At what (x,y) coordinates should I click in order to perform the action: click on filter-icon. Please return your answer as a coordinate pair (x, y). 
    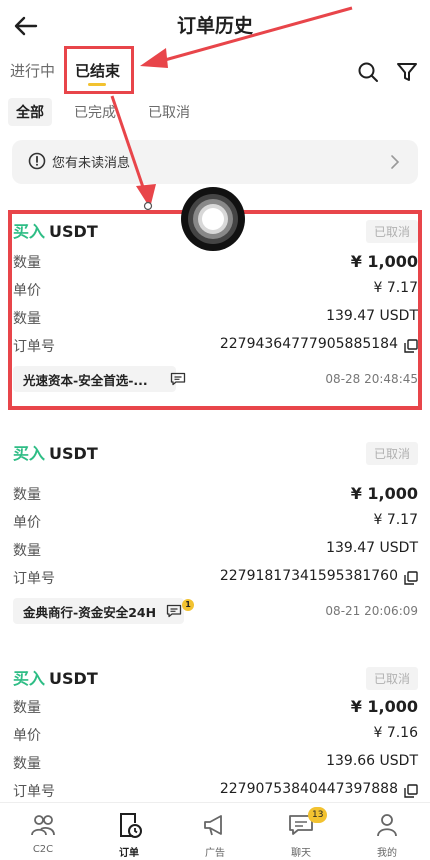
    Looking at the image, I should click on (407, 72).